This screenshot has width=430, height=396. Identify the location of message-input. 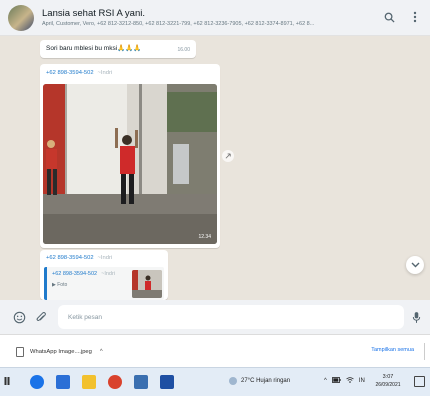
(231, 317).